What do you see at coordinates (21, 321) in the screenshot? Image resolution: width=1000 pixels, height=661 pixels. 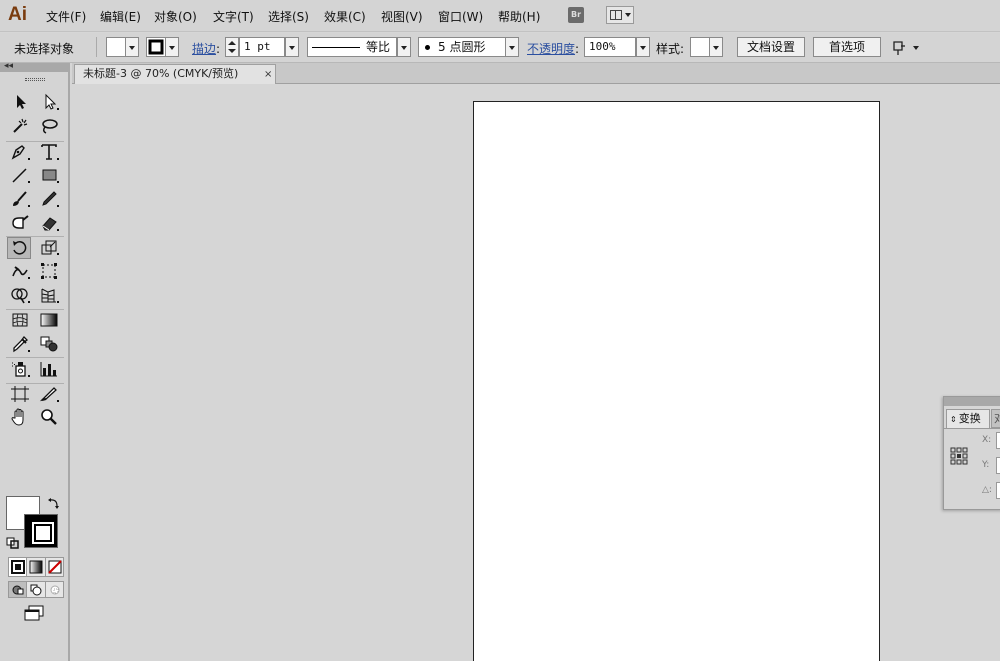 I see `mesh-tool` at bounding box center [21, 321].